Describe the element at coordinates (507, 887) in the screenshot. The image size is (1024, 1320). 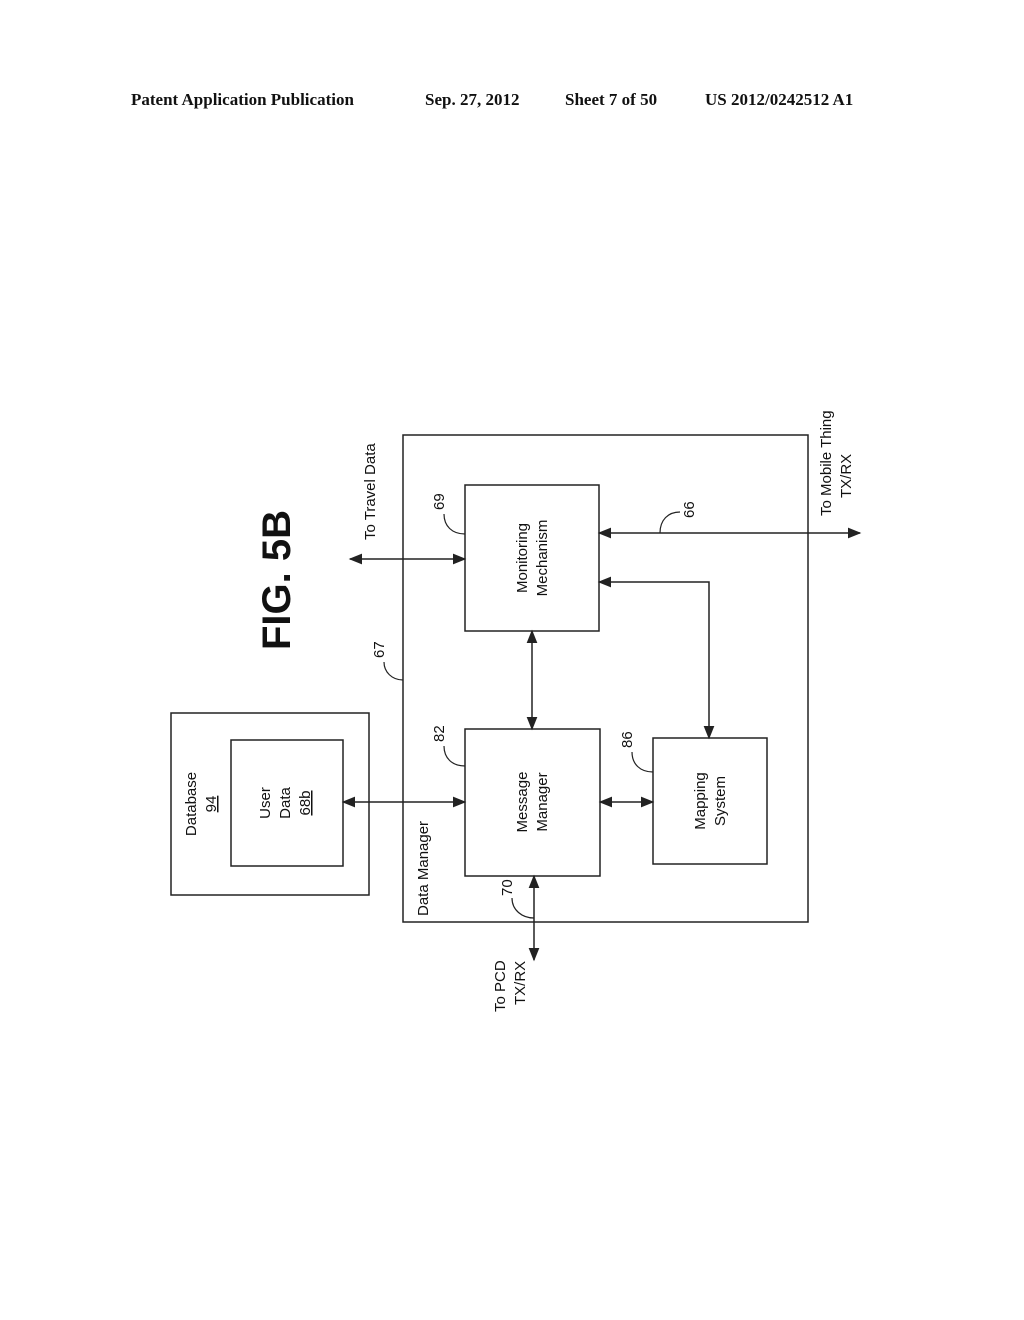
I see `ref-70: 70` at that location.